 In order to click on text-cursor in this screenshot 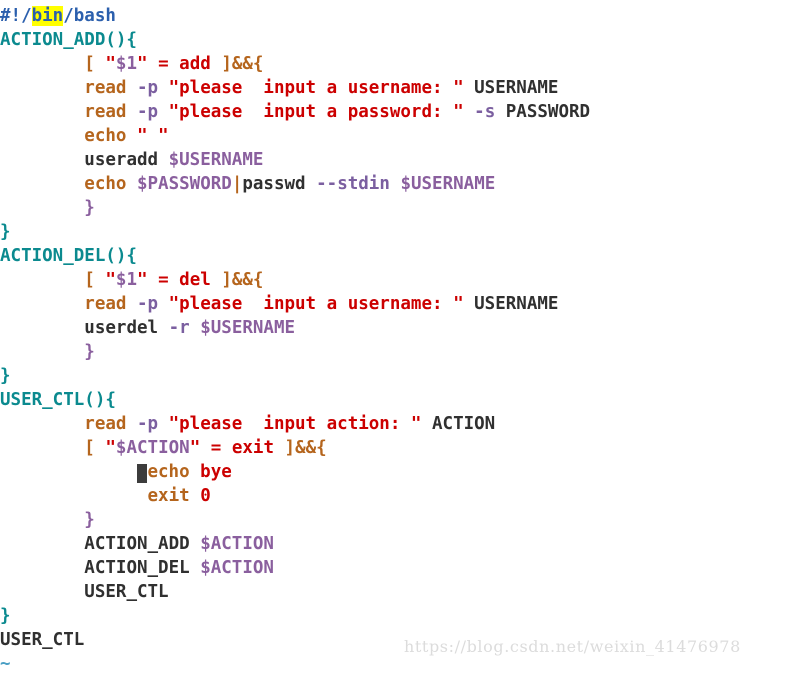, I will do `click(142, 473)`.